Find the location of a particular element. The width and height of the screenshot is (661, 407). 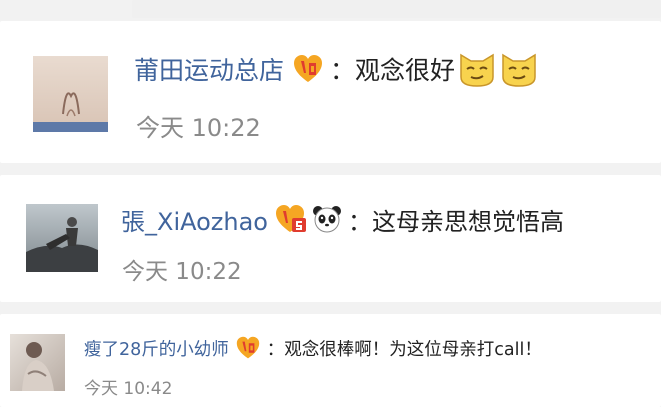

comment-text: 观念很棒啊！为这位母亲打call！ is located at coordinates (413, 349).